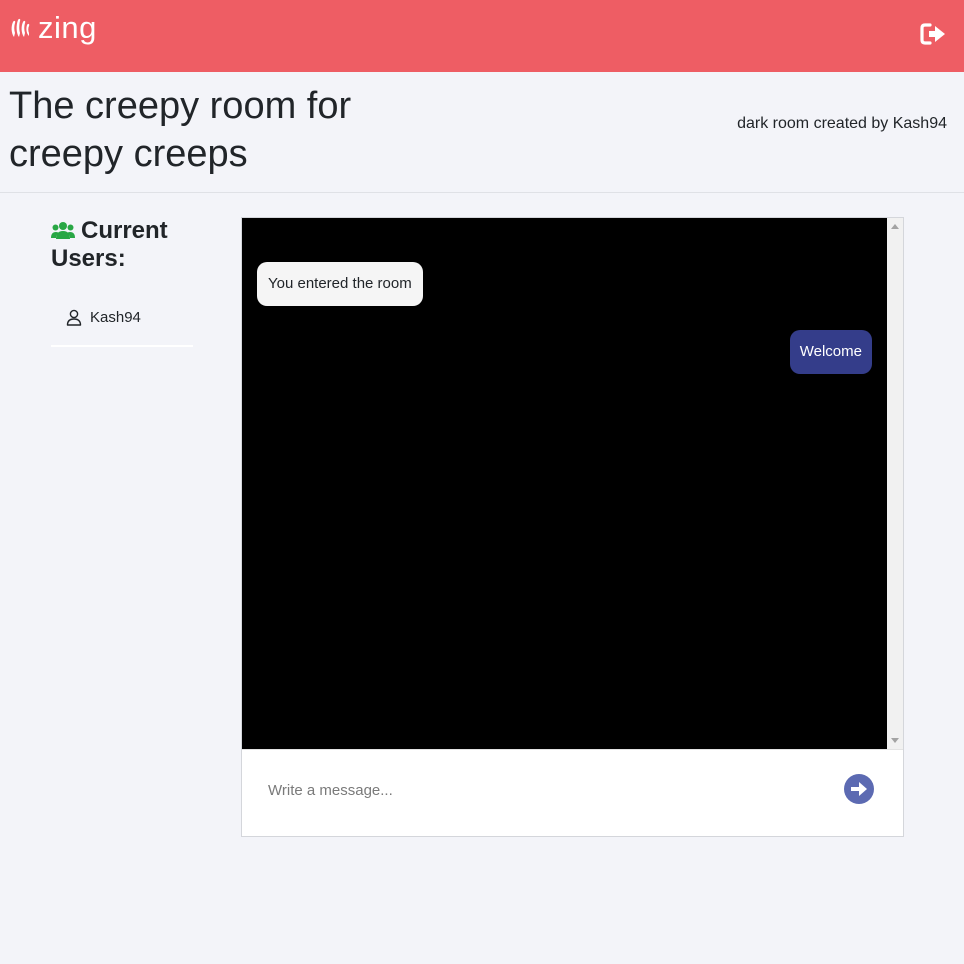 Image resolution: width=964 pixels, height=964 pixels. Describe the element at coordinates (340, 284) in the screenshot. I see `incoming-message-bubble: You entered the room` at that location.